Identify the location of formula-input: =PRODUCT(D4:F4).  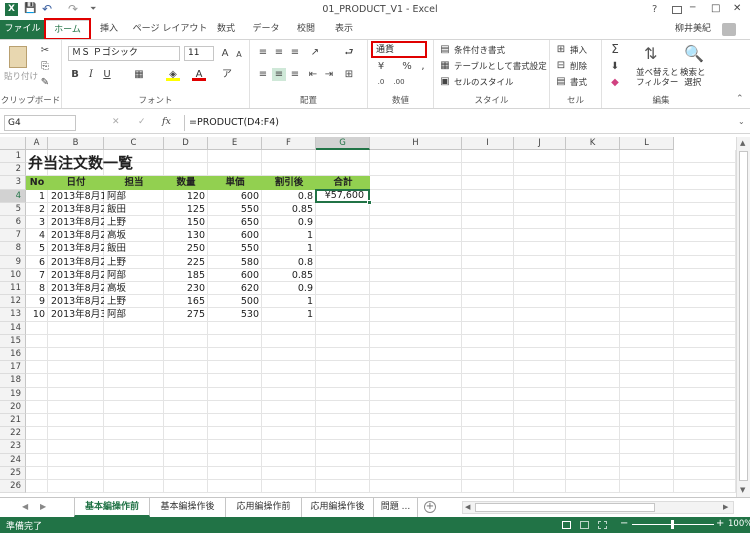
(458, 123).